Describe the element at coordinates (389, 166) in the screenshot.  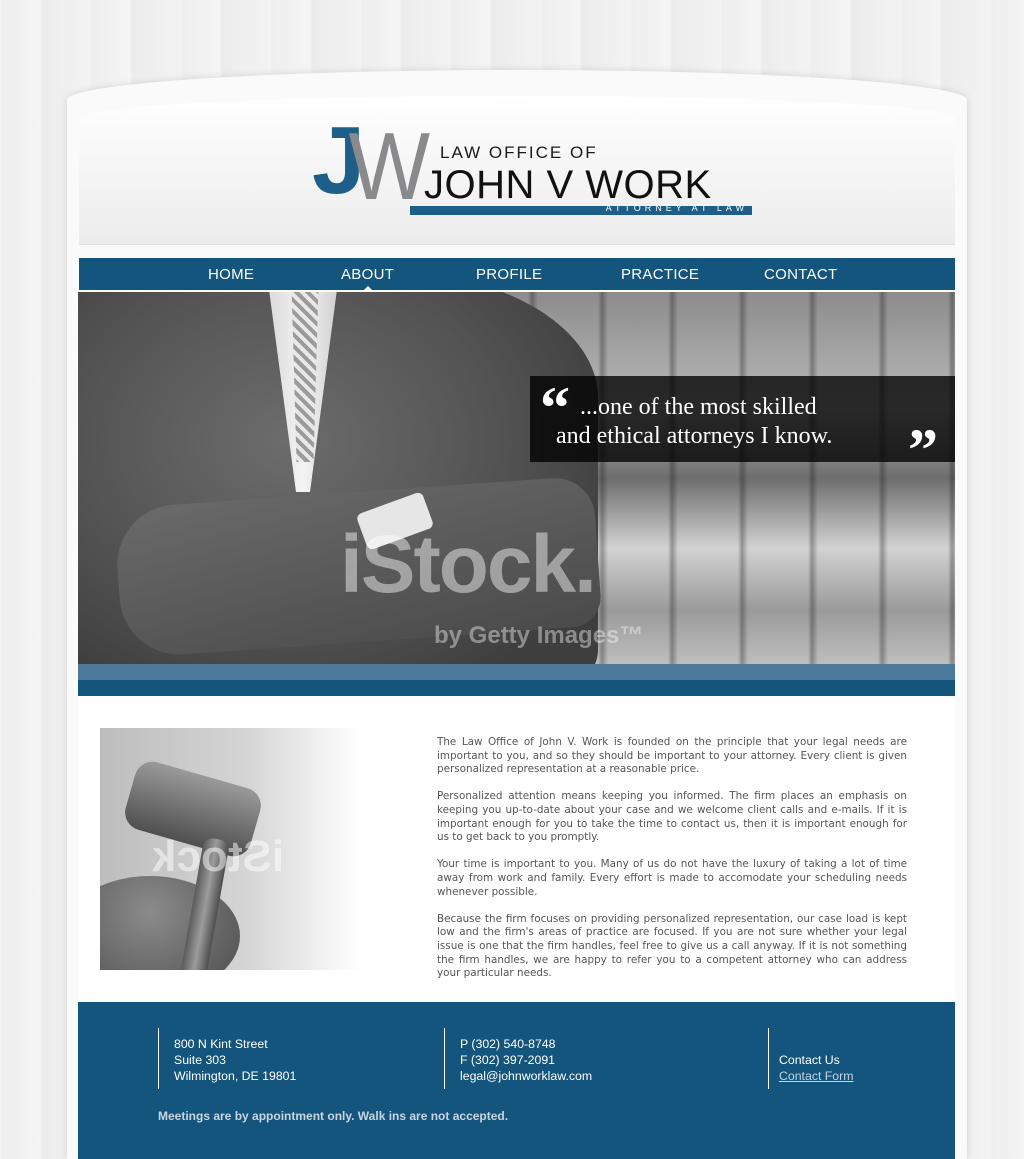
I see `logo-initial-w: W` at that location.